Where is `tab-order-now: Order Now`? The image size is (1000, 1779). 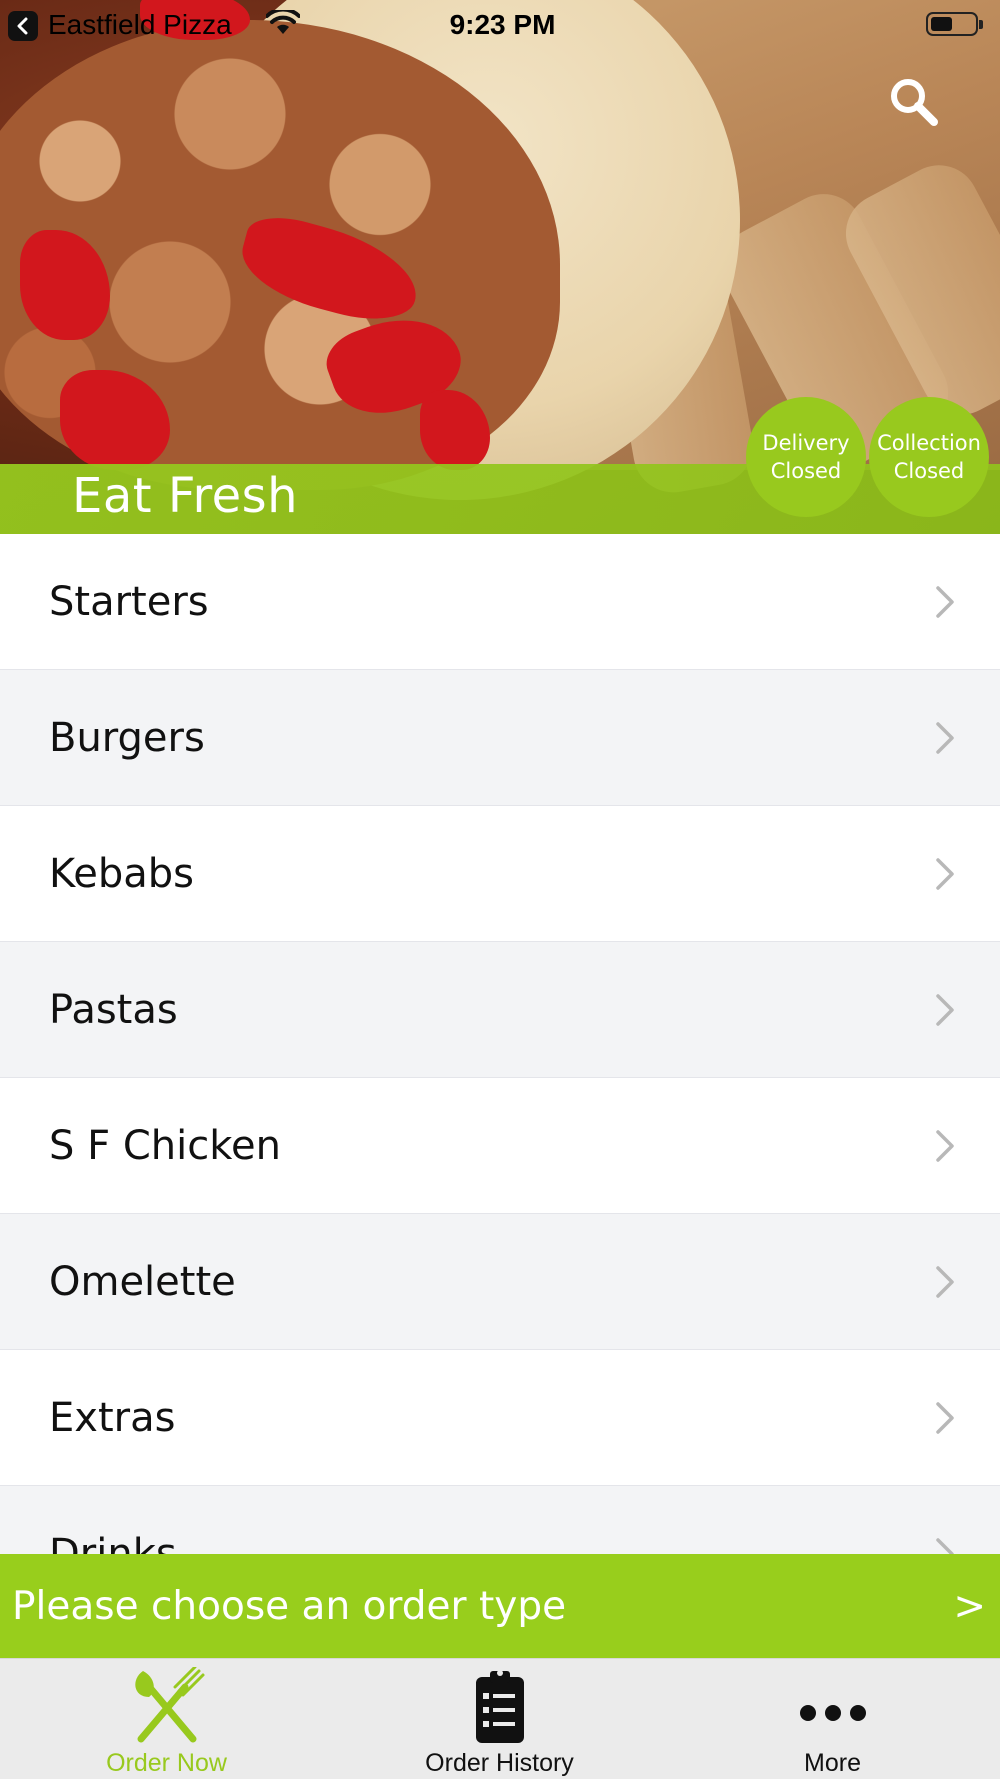 tab-order-now: Order Now is located at coordinates (166, 1719).